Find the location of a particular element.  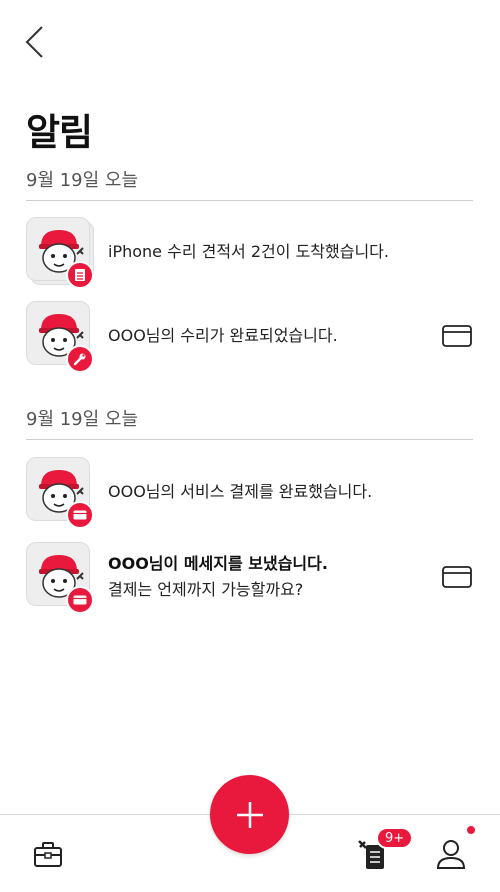

document-icon is located at coordinates (80, 275).